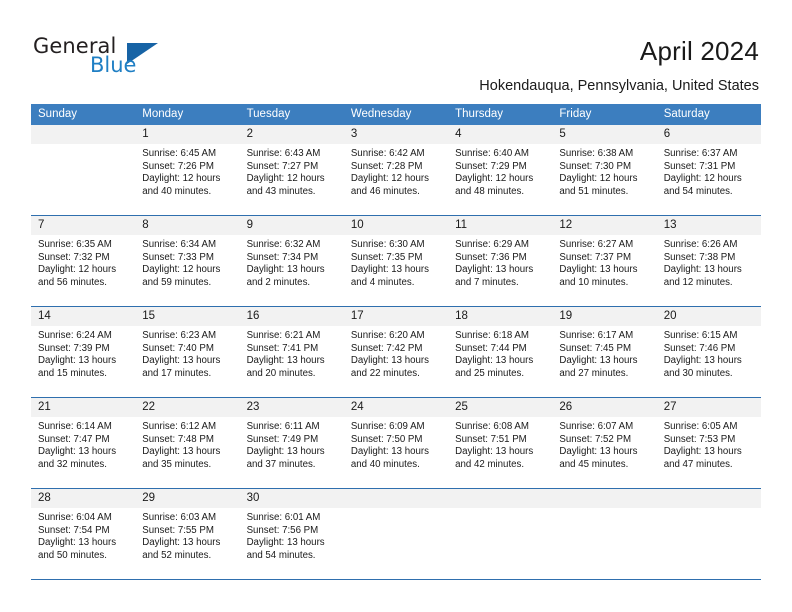  What do you see at coordinates (709, 134) in the screenshot?
I see `day-number-6: 6` at bounding box center [709, 134].